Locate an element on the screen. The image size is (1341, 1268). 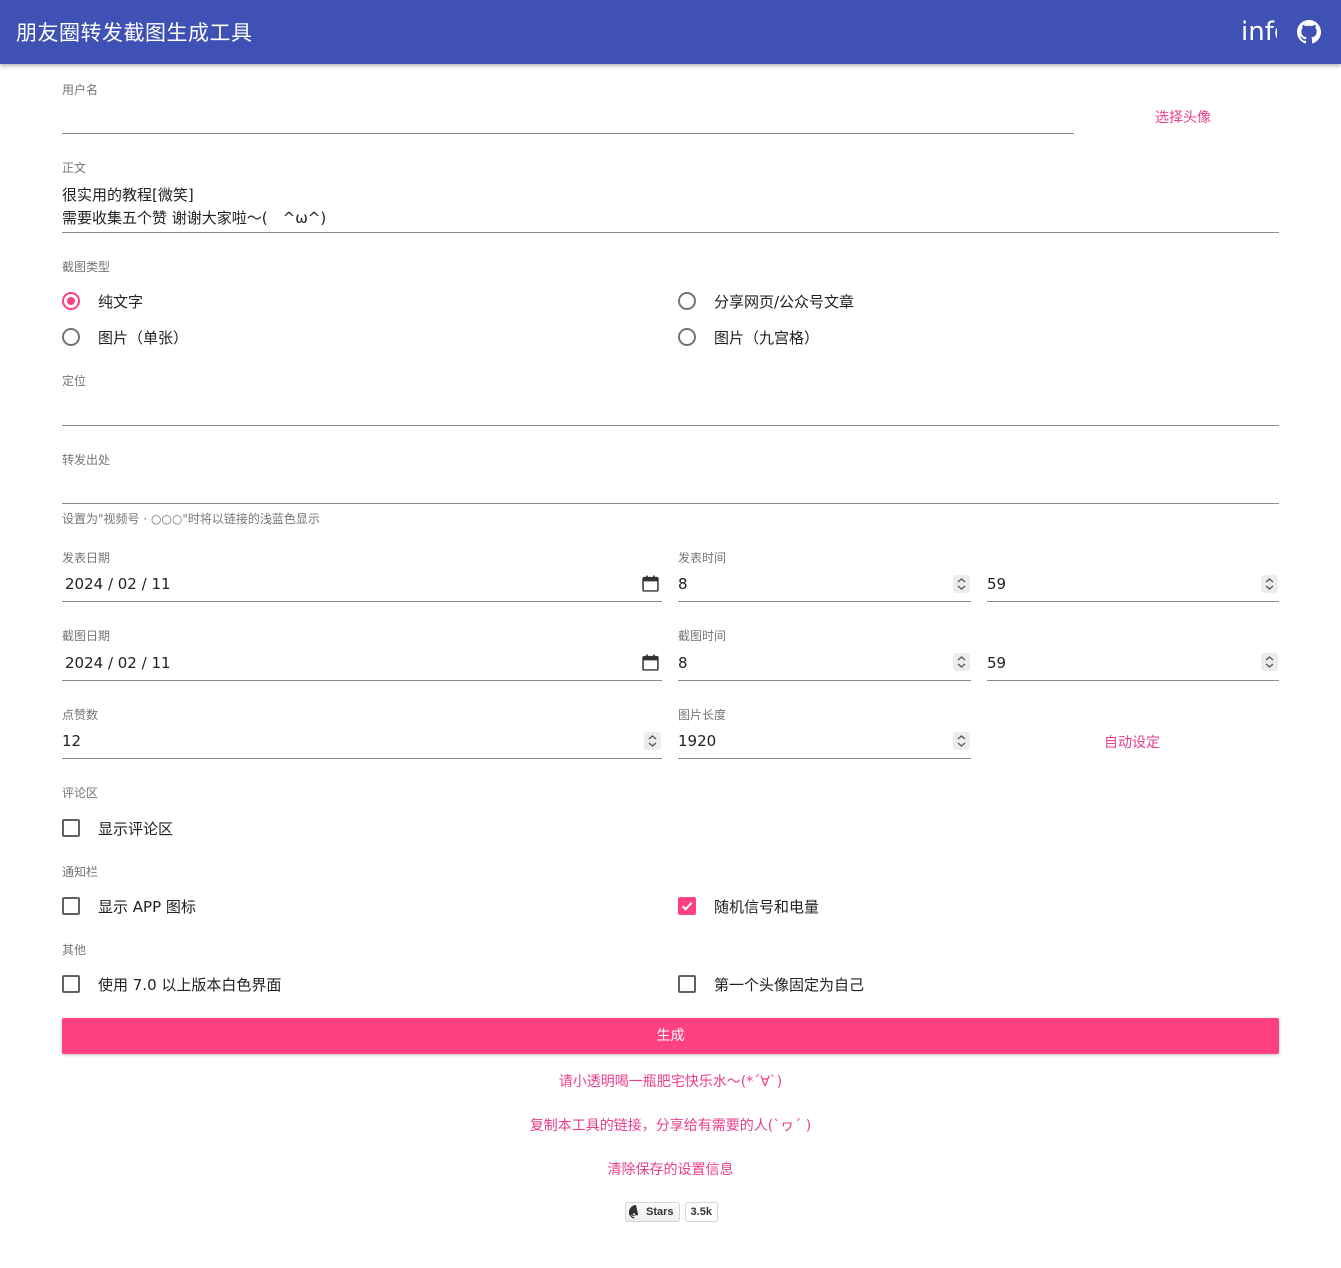
location-input is located at coordinates (670, 407).